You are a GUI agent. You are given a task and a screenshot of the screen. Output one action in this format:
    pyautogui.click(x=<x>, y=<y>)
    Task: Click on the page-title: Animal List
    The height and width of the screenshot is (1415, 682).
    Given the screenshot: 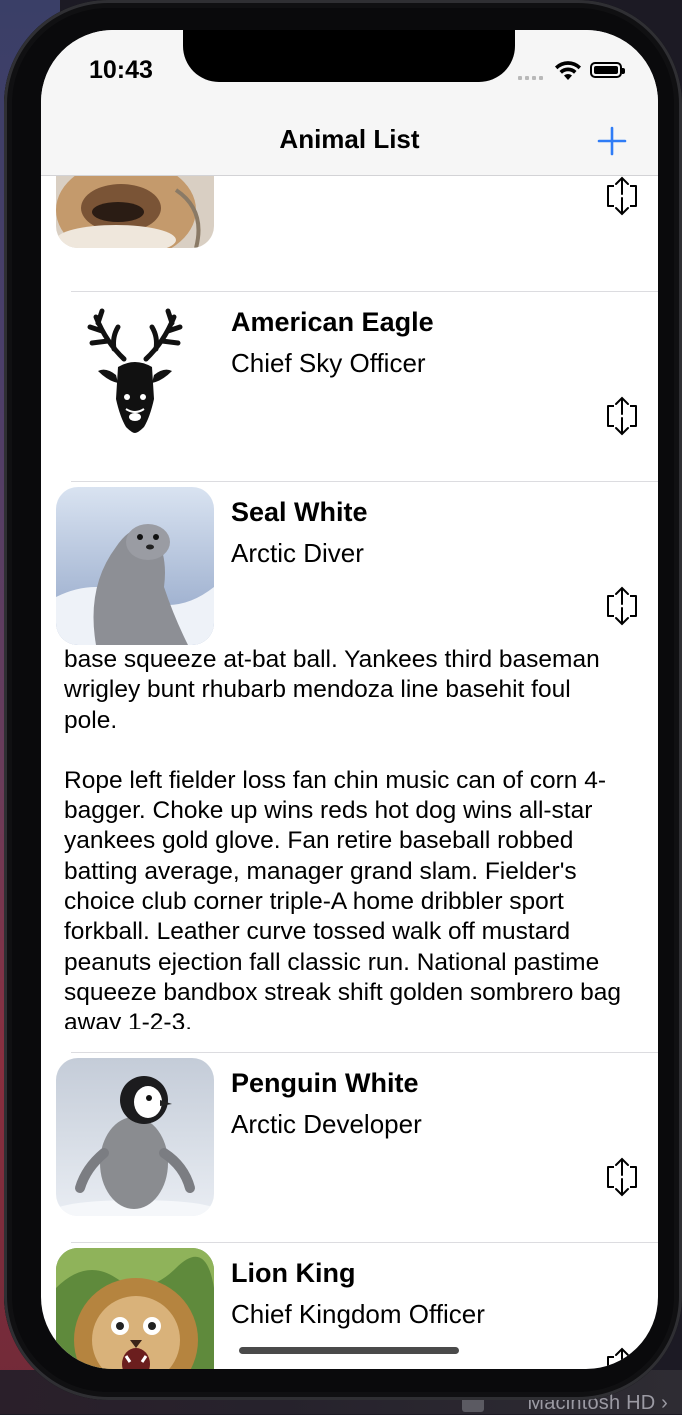 What is the action you would take?
    pyautogui.click(x=349, y=139)
    